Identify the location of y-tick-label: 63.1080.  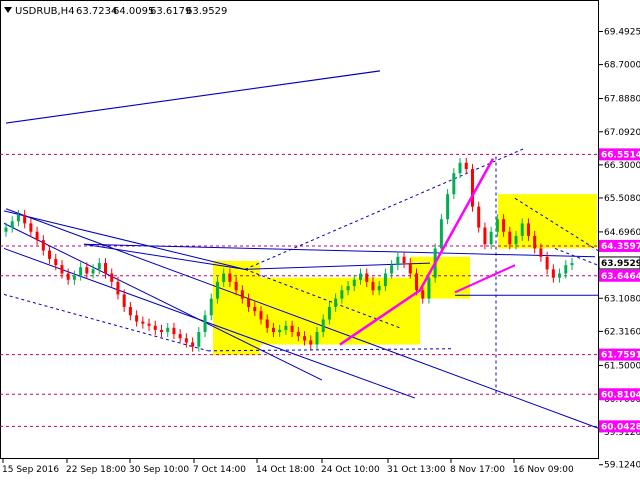
(622, 299).